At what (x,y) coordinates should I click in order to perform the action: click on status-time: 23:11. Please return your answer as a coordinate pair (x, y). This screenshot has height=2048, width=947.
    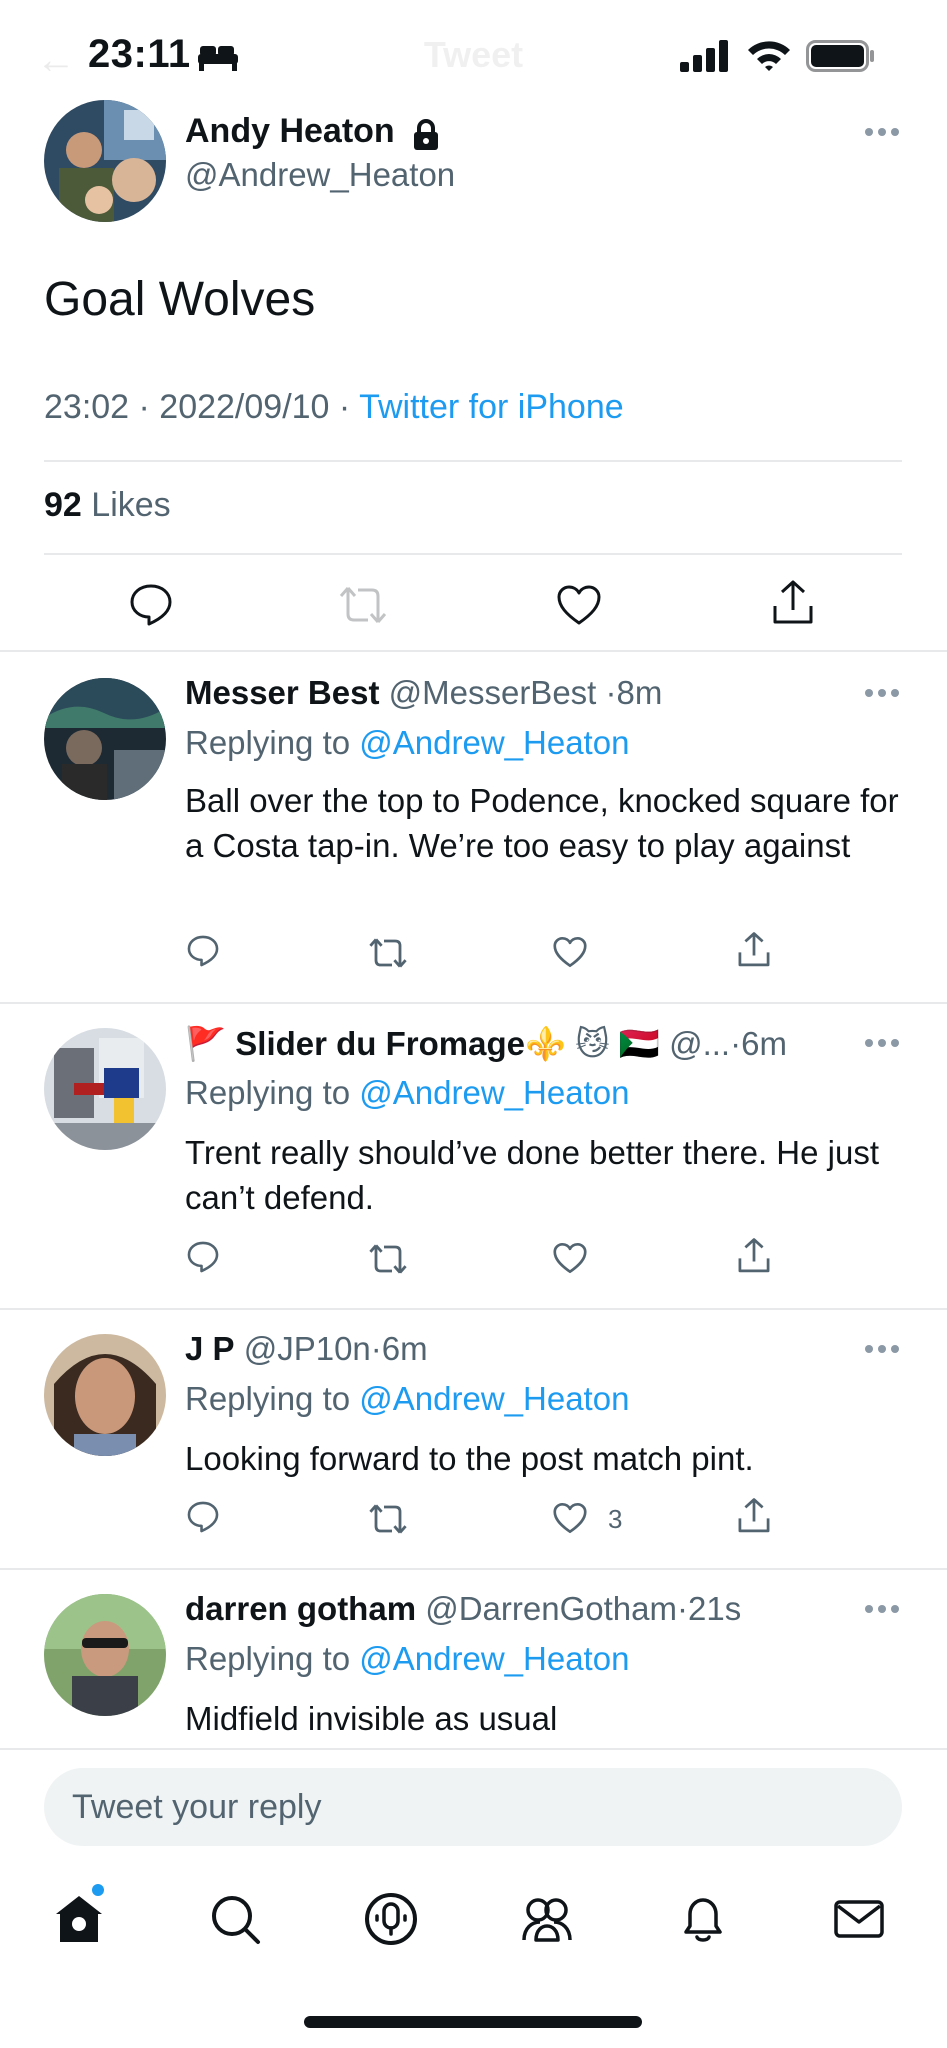
    Looking at the image, I should click on (139, 54).